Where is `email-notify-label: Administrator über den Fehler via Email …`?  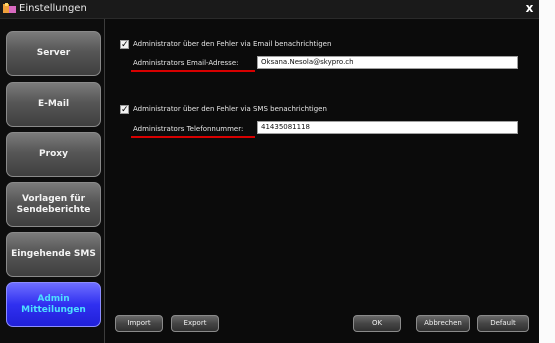 email-notify-label: Administrator über den Fehler via Email … is located at coordinates (232, 44).